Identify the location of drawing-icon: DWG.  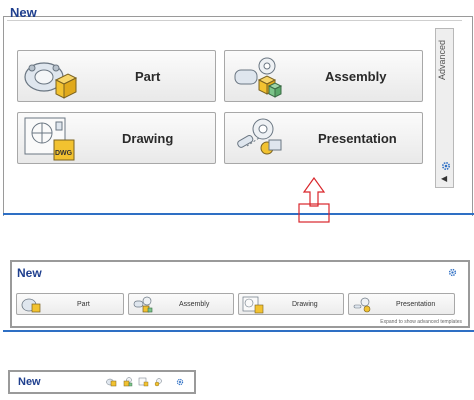
(49, 139).